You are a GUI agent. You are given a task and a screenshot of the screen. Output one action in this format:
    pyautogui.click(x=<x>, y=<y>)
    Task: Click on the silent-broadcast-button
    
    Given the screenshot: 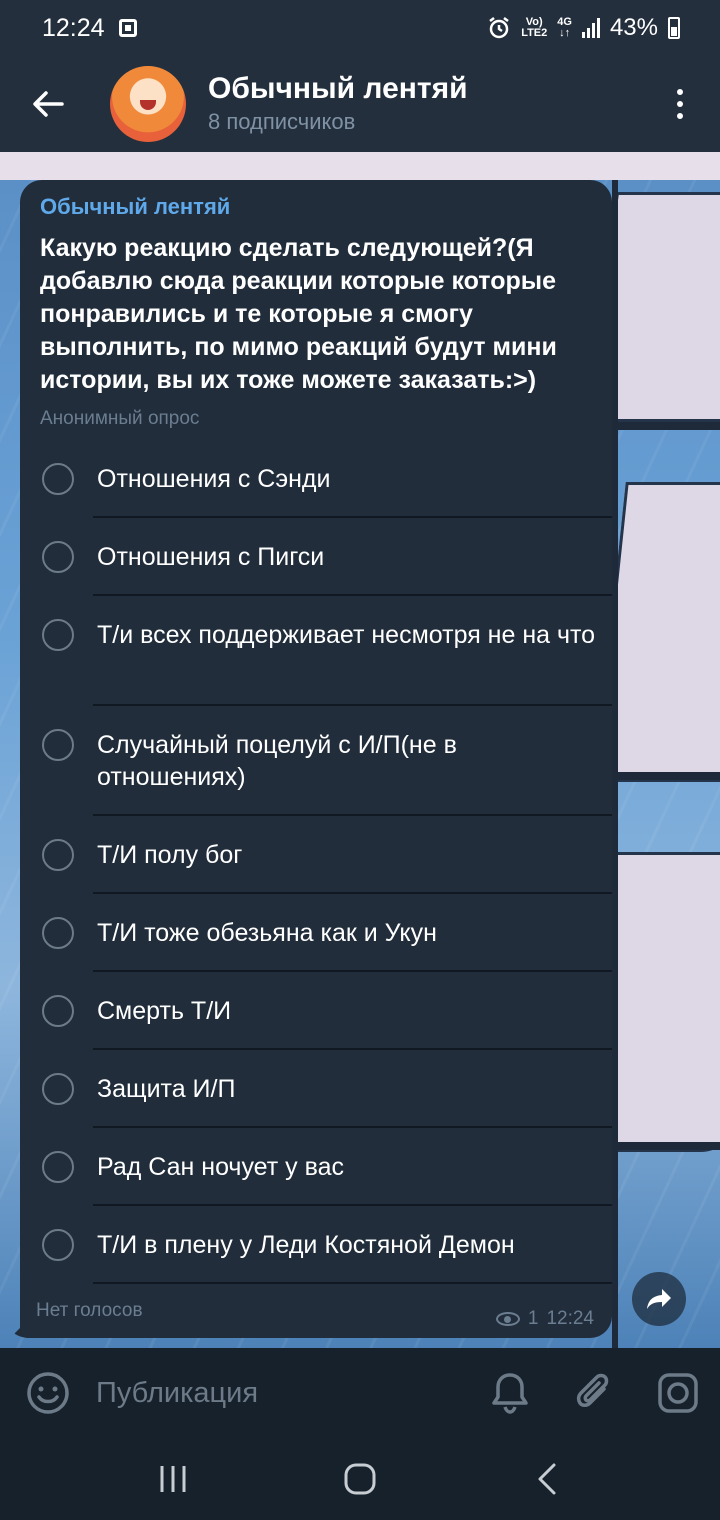 What is the action you would take?
    pyautogui.click(x=510, y=1393)
    